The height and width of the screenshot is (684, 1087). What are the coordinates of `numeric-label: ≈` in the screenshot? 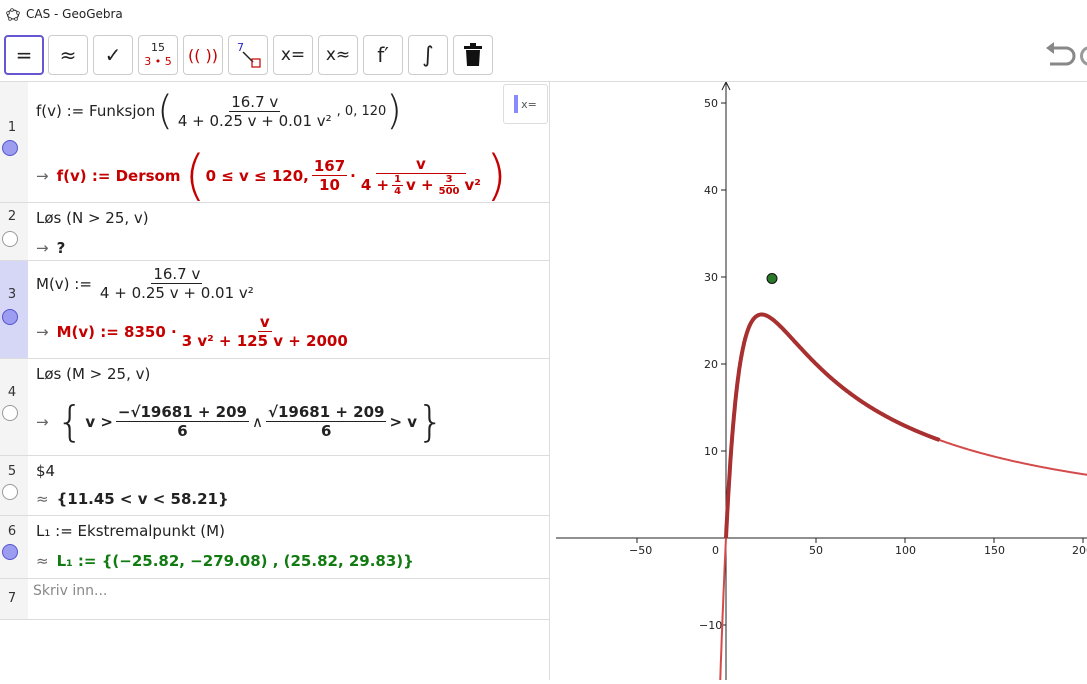 It's located at (68, 55).